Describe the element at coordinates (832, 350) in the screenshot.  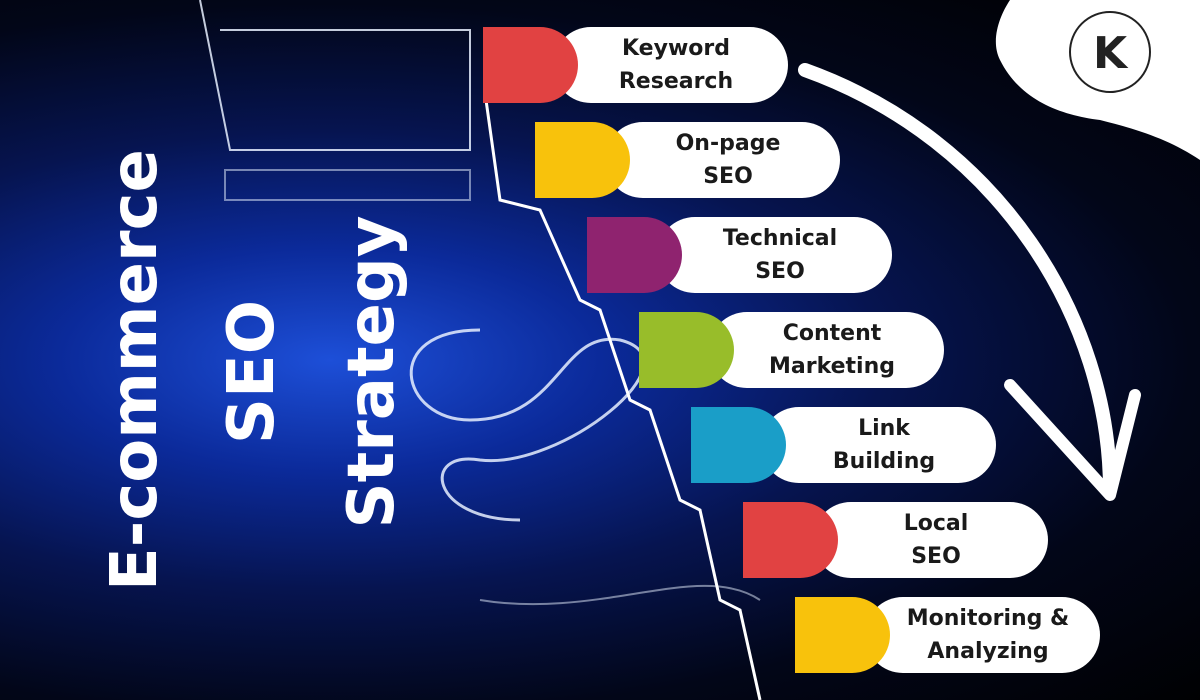
I see `step-label: Content Marketing` at that location.